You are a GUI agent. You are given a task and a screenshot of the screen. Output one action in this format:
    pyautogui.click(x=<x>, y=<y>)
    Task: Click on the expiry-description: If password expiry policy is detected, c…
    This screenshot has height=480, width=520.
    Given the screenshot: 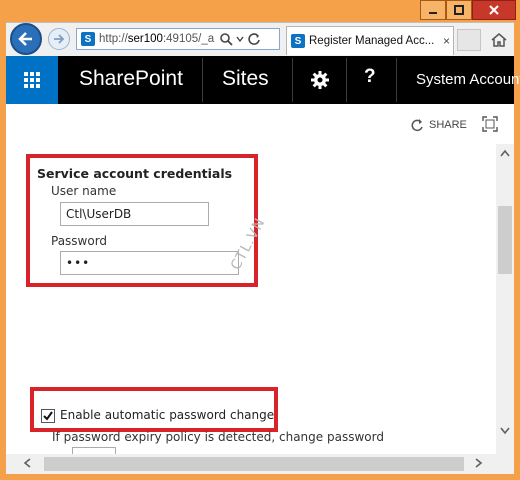 What is the action you would take?
    pyautogui.click(x=218, y=437)
    